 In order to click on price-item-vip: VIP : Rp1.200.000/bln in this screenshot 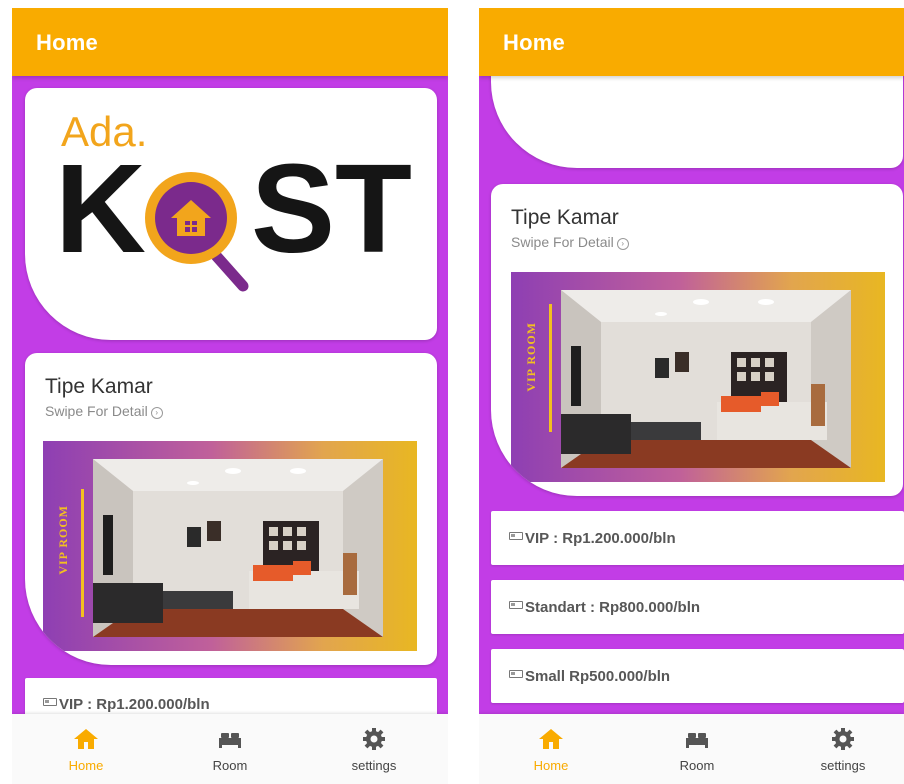, I will do `click(697, 538)`.